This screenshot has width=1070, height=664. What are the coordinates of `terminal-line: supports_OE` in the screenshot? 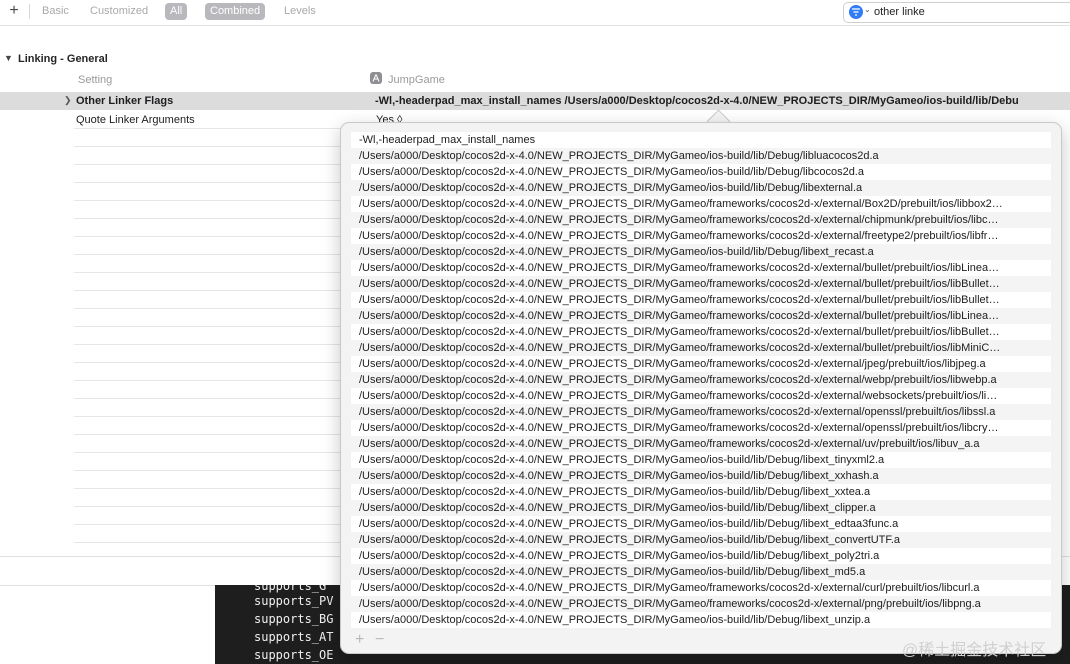 It's located at (294, 655).